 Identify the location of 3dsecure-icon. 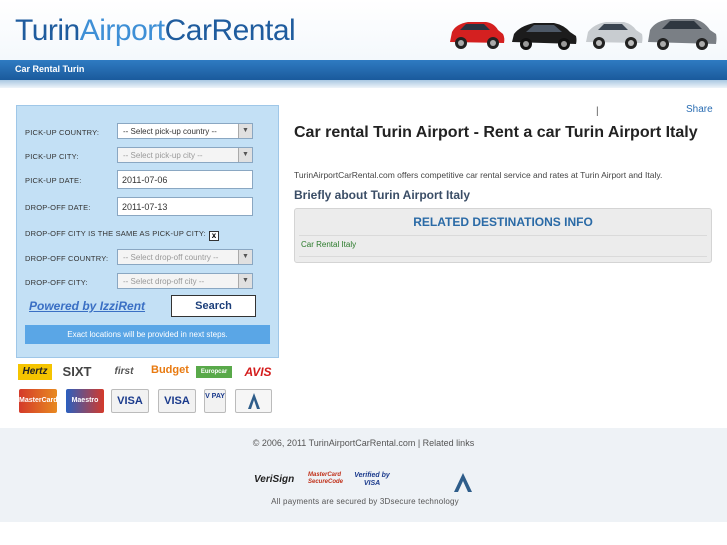
(463, 482).